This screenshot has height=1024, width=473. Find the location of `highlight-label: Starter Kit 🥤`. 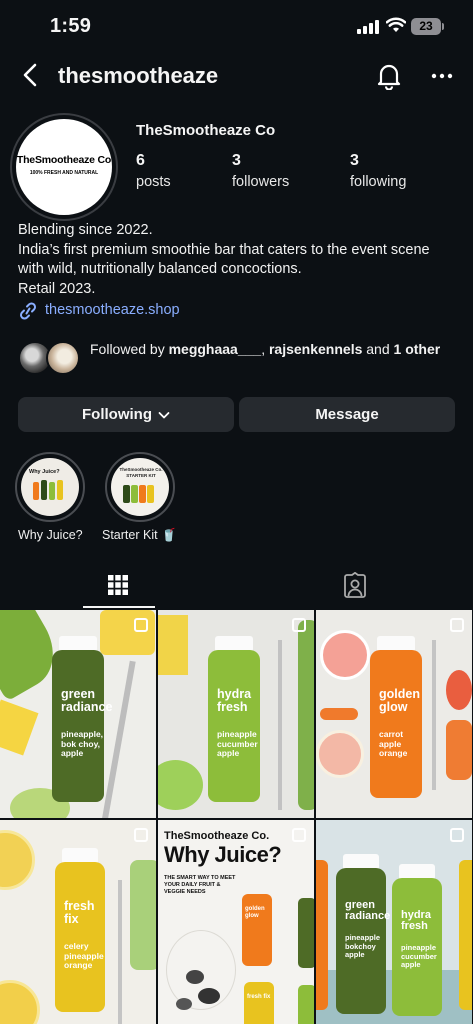

highlight-label: Starter Kit 🥤 is located at coordinates (139, 535).